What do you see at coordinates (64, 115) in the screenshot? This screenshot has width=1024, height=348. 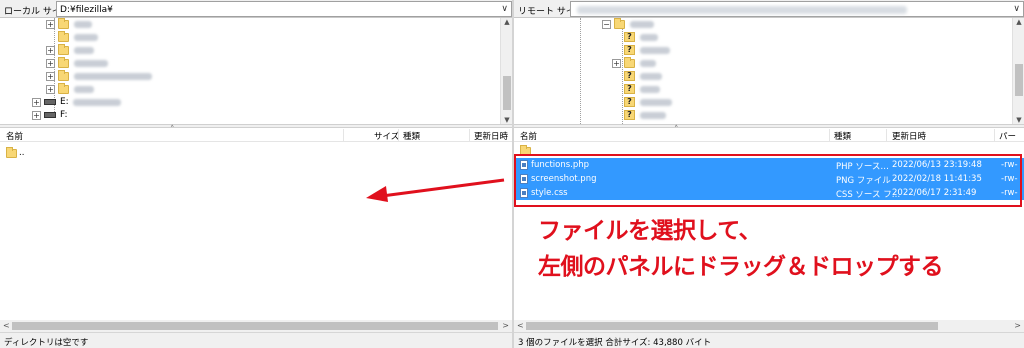 I see `drive-label: F:` at bounding box center [64, 115].